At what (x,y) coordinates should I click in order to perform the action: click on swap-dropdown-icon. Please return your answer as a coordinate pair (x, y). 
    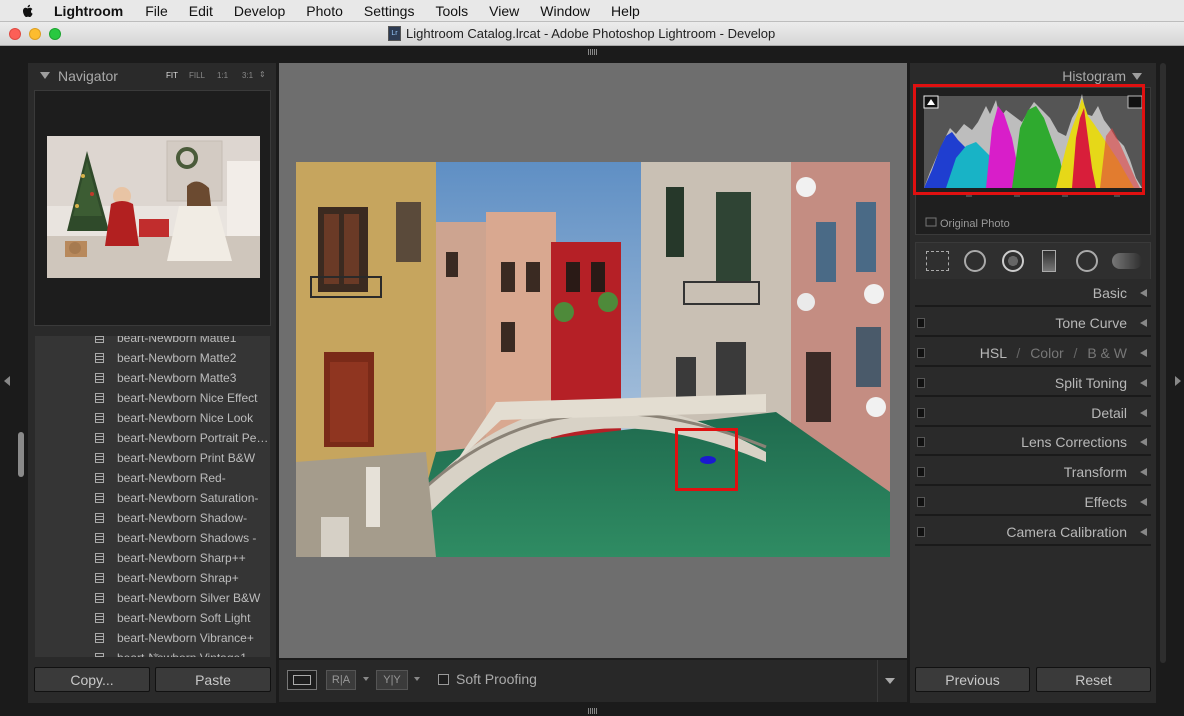
    Looking at the image, I should click on (417, 679).